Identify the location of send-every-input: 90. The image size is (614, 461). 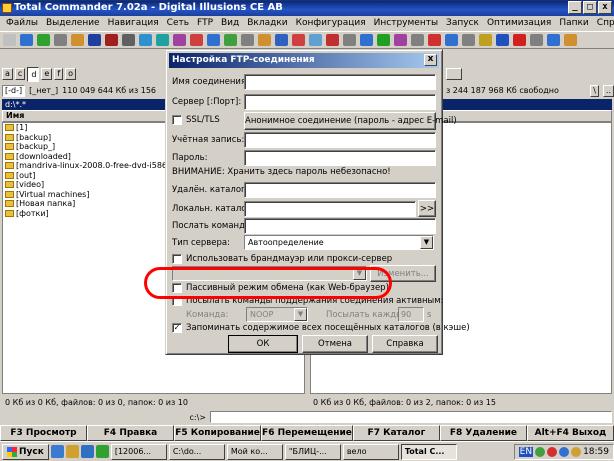
(411, 314).